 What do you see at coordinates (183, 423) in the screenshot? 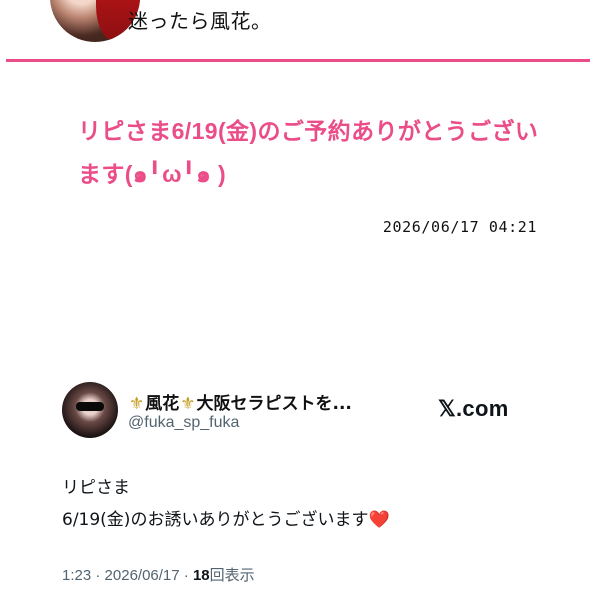
I see `tweet-handle: @fuka_sp_fuka` at bounding box center [183, 423].